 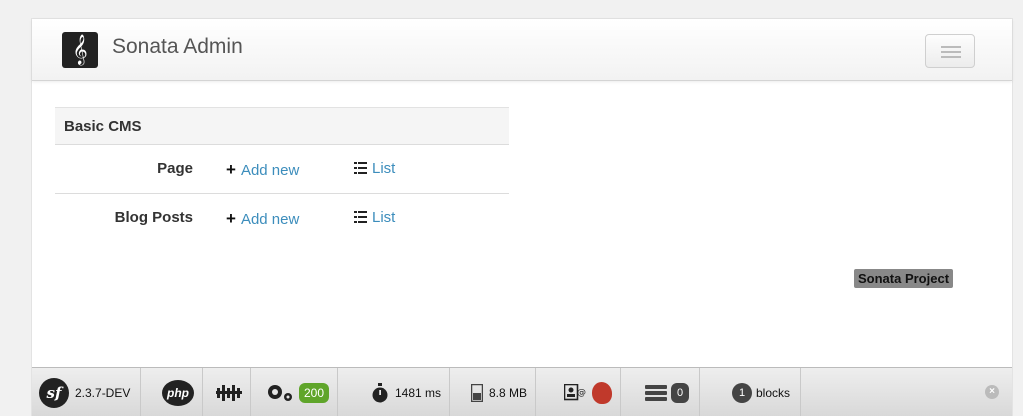 I want to click on toolbar-version-block: sf 2.3.7-DEV, so click(x=90, y=392).